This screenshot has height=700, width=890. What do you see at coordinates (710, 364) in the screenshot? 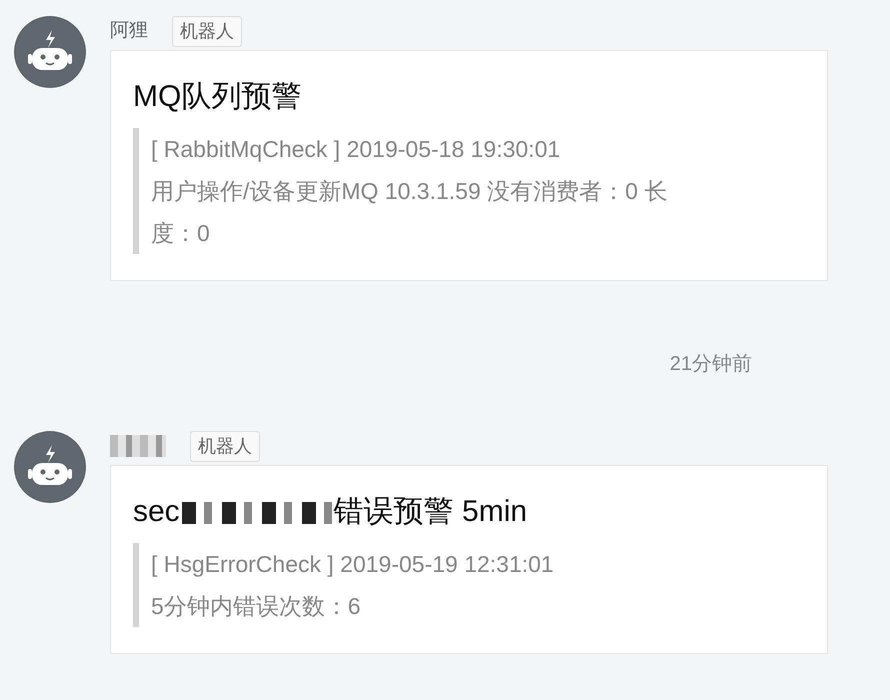
I see `message-time: 21分钟前` at bounding box center [710, 364].